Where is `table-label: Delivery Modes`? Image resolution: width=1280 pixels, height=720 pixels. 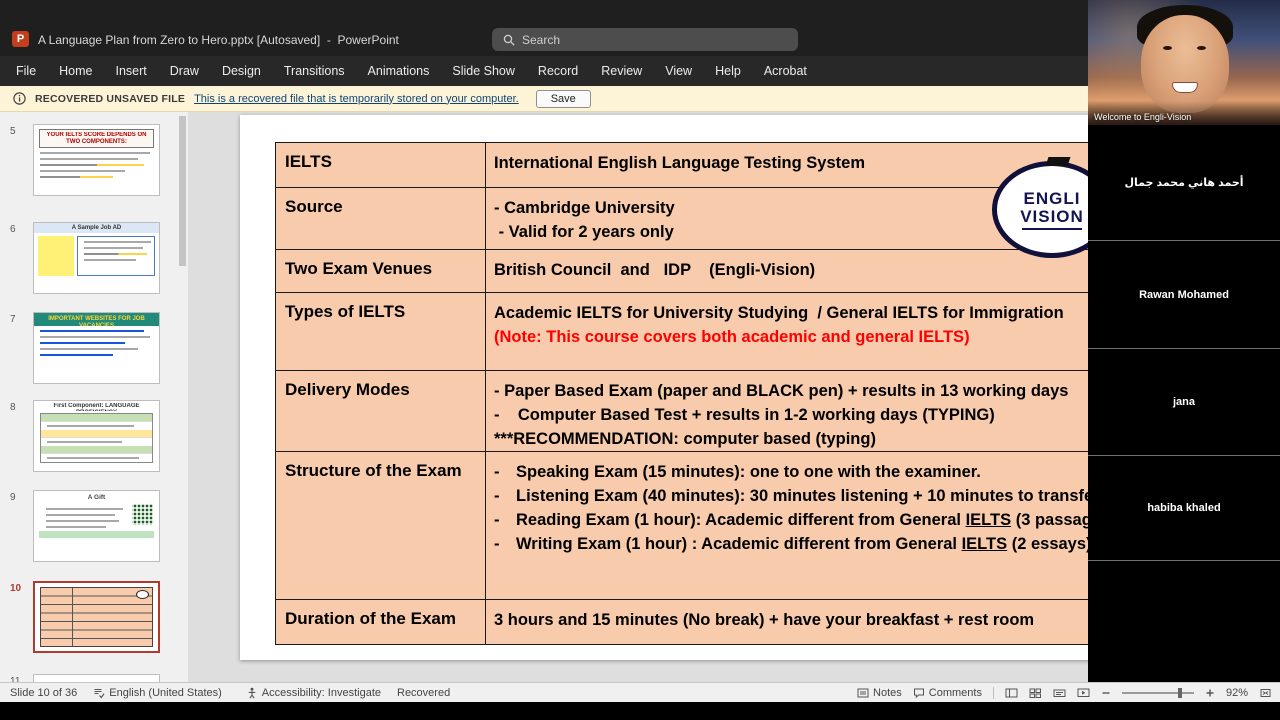
table-label: Delivery Modes is located at coordinates (381, 411).